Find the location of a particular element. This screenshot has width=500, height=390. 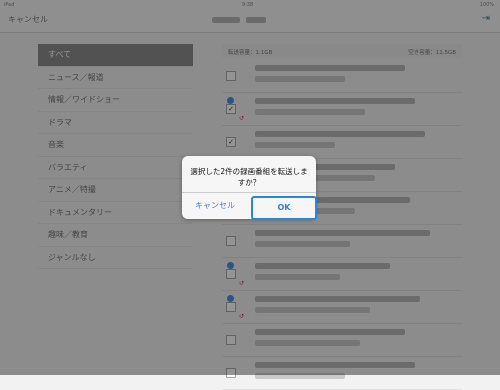

dialog-cancel-button: キャンセル is located at coordinates (215, 206).